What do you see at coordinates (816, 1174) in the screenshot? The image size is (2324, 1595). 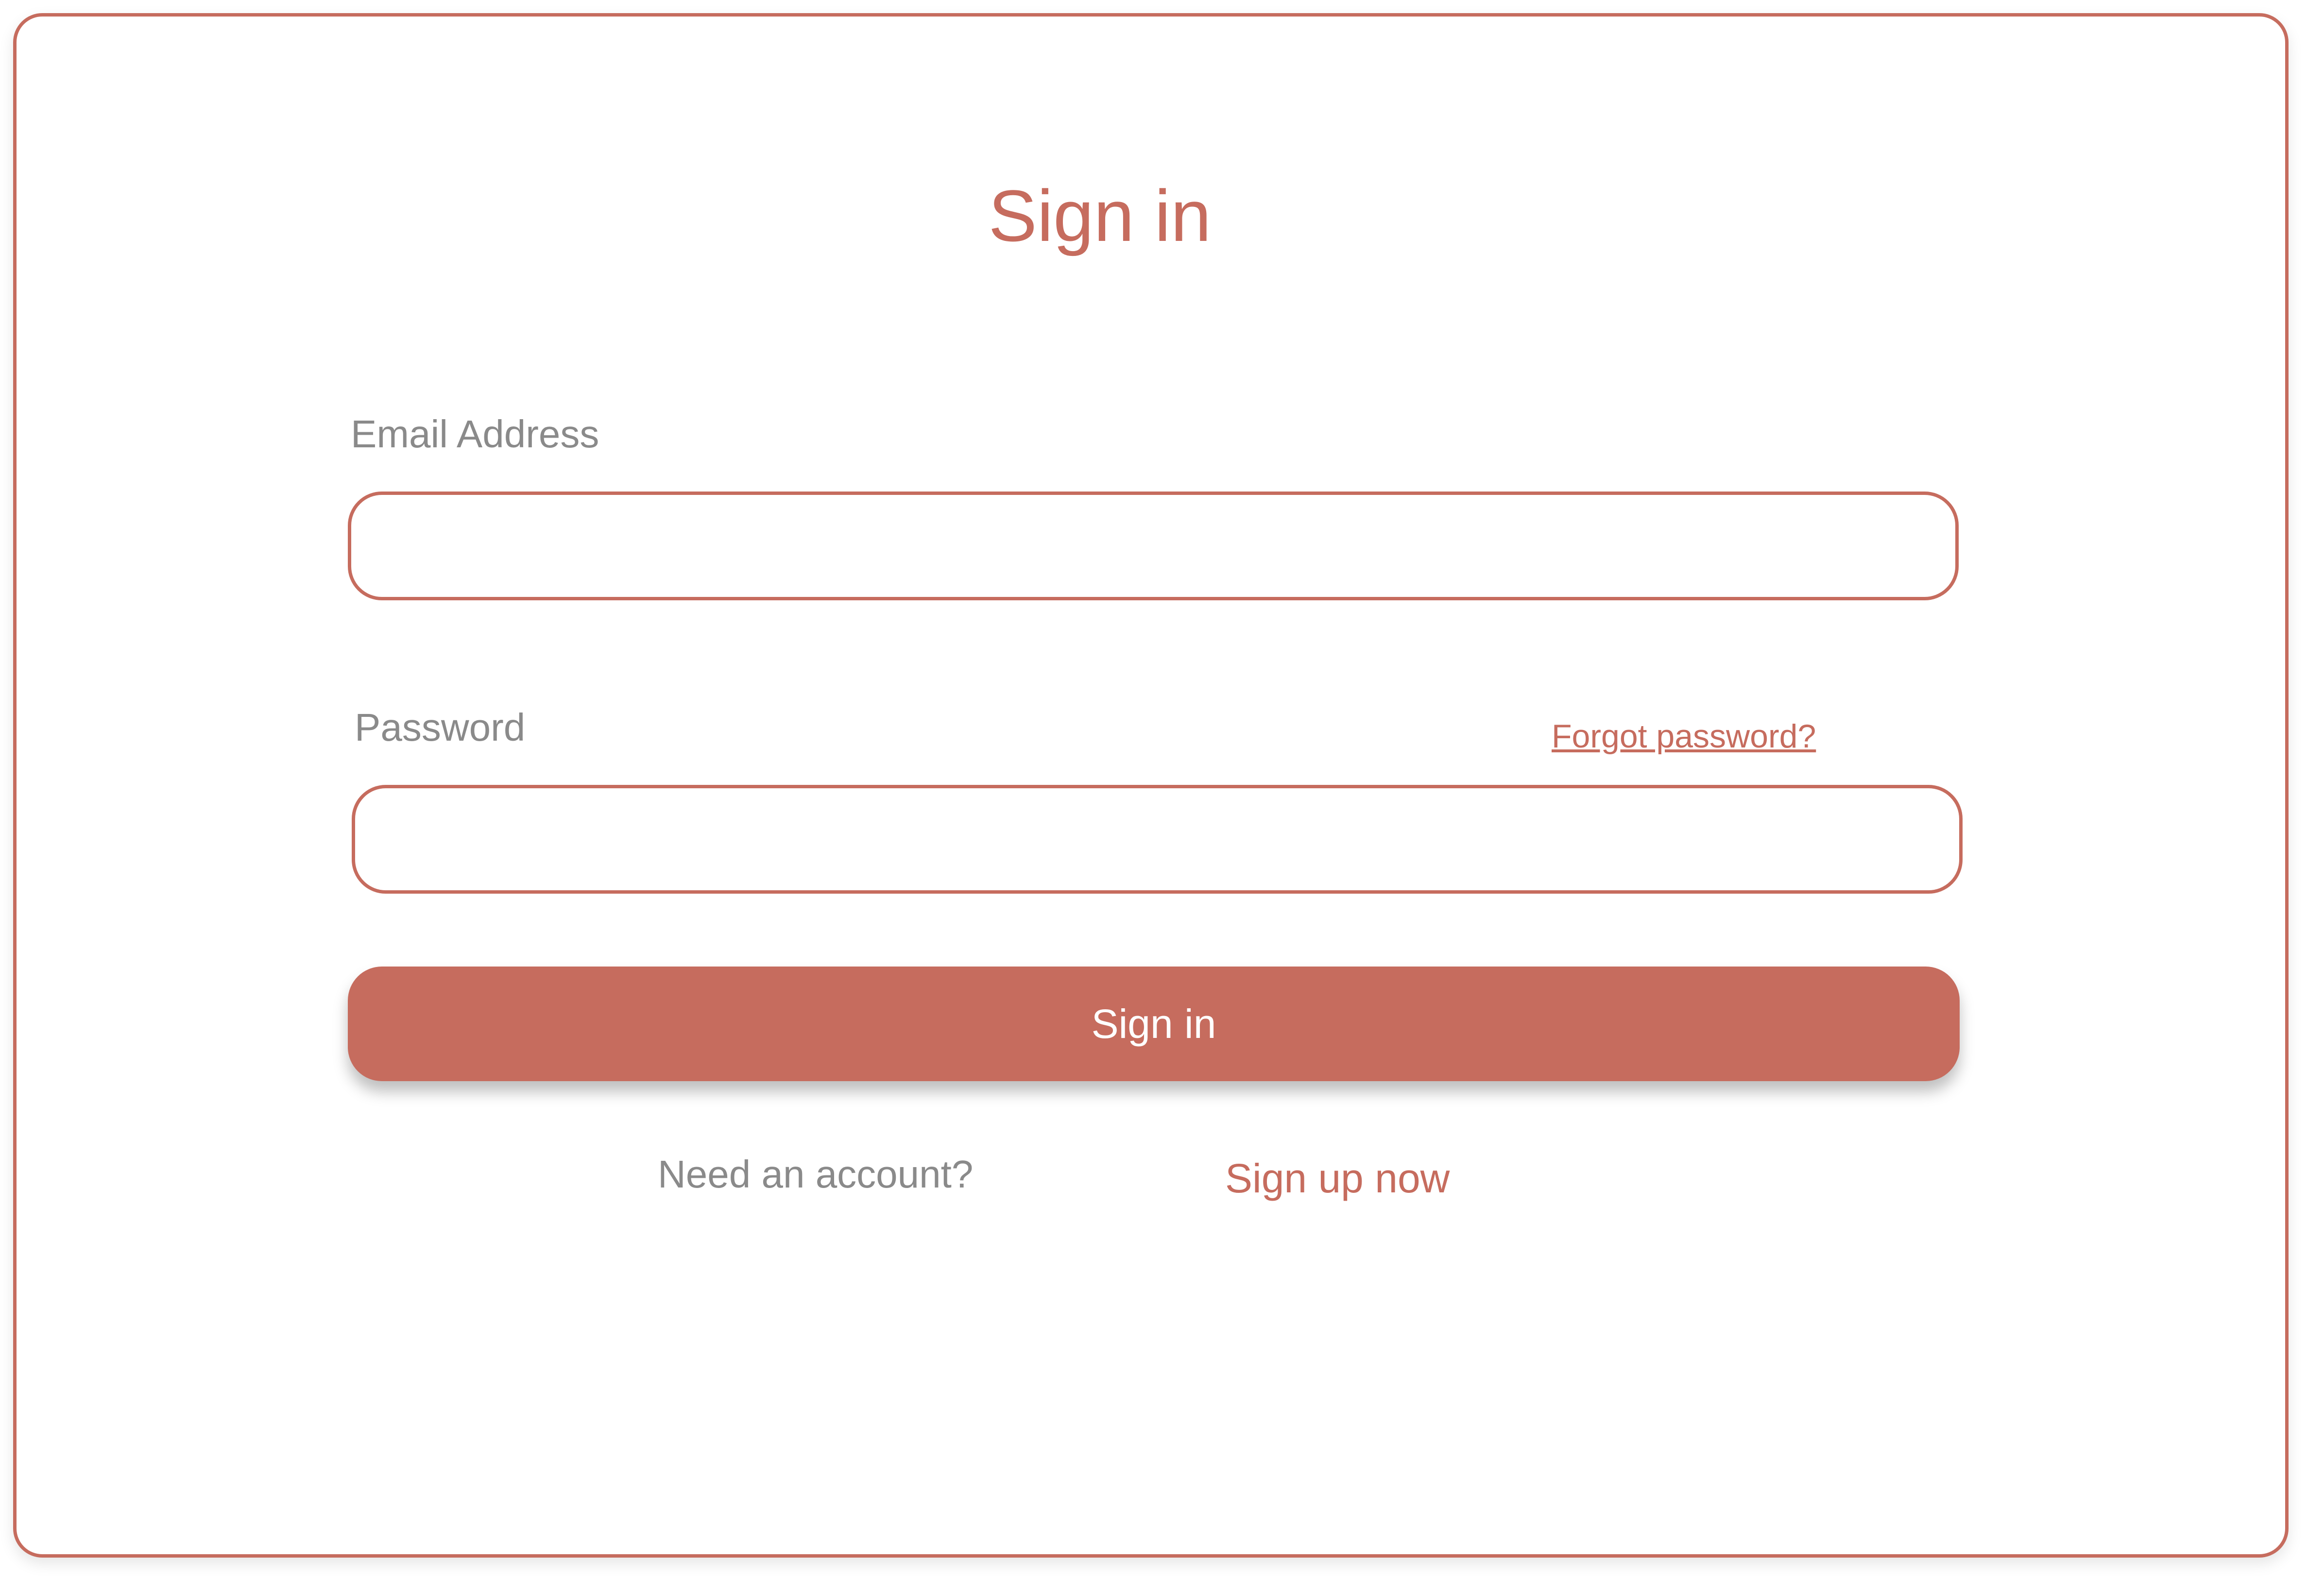 I see `need-account-text: Need an account?` at bounding box center [816, 1174].